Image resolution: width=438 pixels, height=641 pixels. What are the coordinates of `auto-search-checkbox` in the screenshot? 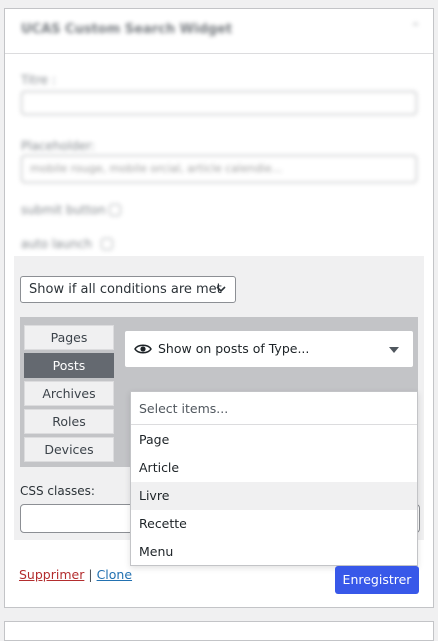 It's located at (107, 244).